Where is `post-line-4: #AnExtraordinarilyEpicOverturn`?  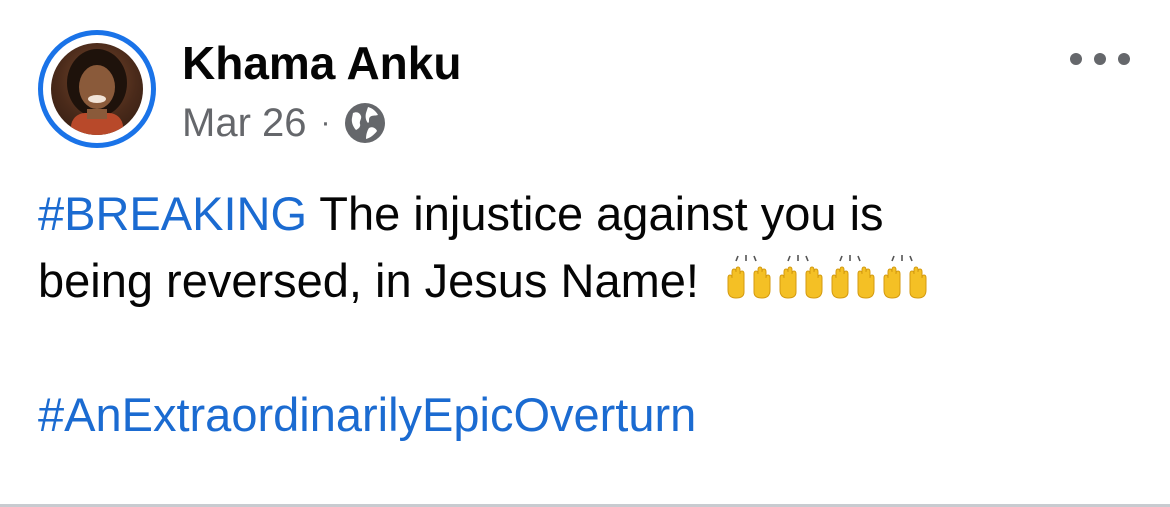 post-line-4: #AnExtraordinarilyEpicOverturn is located at coordinates (588, 414).